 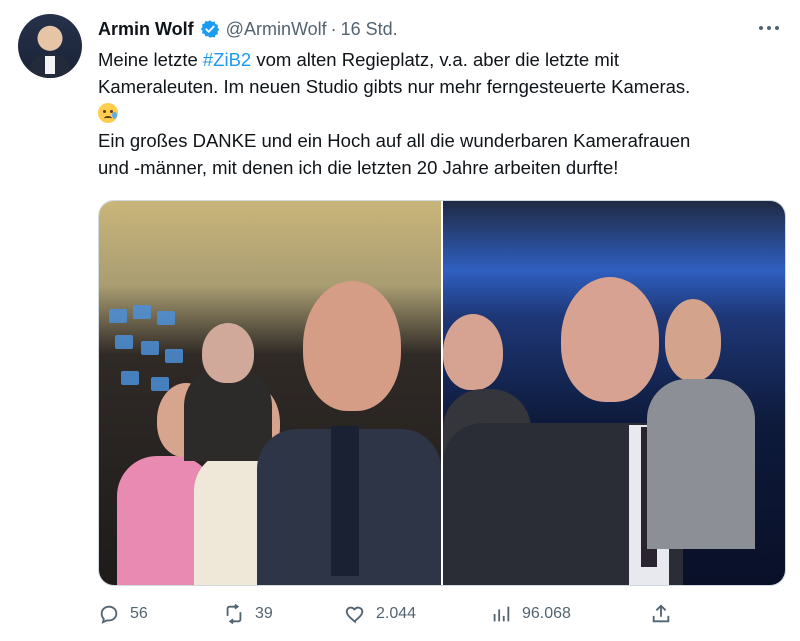 I want to click on author-handle: @ArminWolf, so click(x=276, y=29).